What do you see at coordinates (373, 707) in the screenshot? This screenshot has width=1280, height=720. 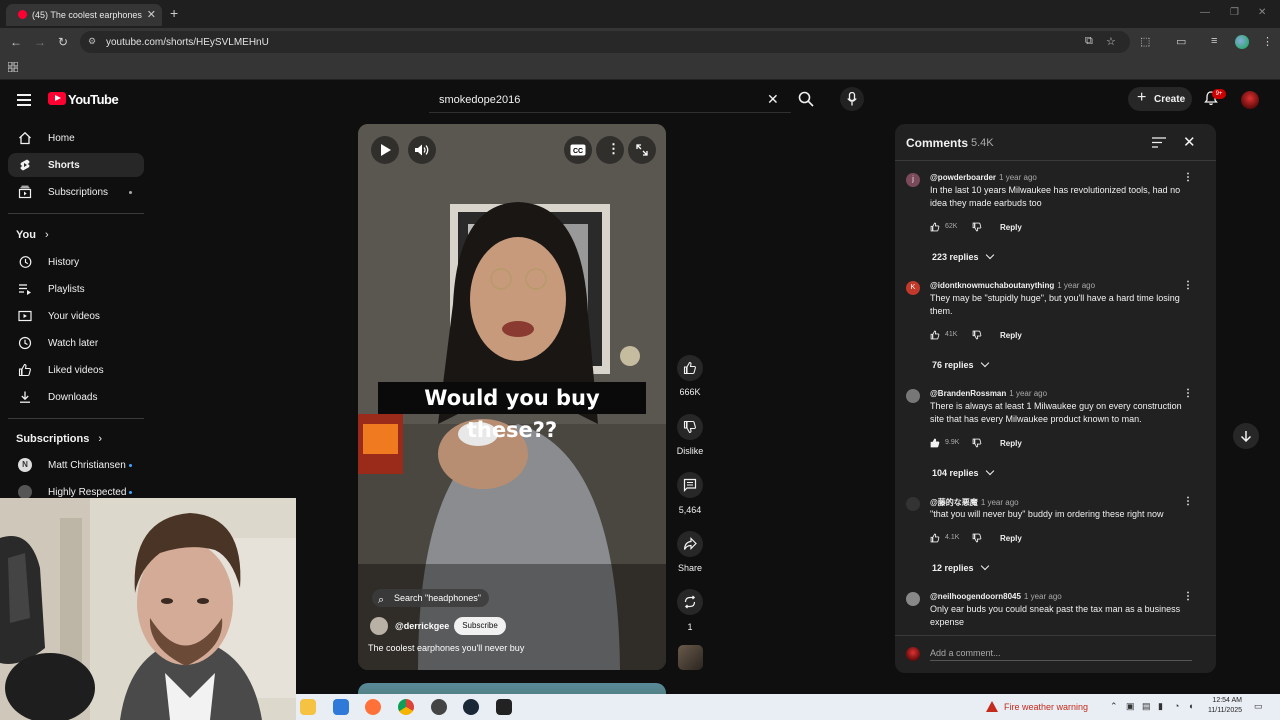 I see `firefox-icon` at bounding box center [373, 707].